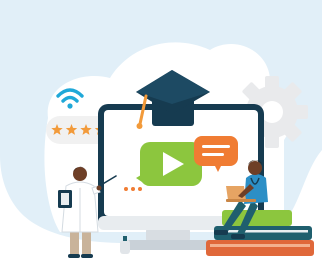  What do you see at coordinates (168, 235) in the screenshot?
I see `monitor-stand` at bounding box center [168, 235].